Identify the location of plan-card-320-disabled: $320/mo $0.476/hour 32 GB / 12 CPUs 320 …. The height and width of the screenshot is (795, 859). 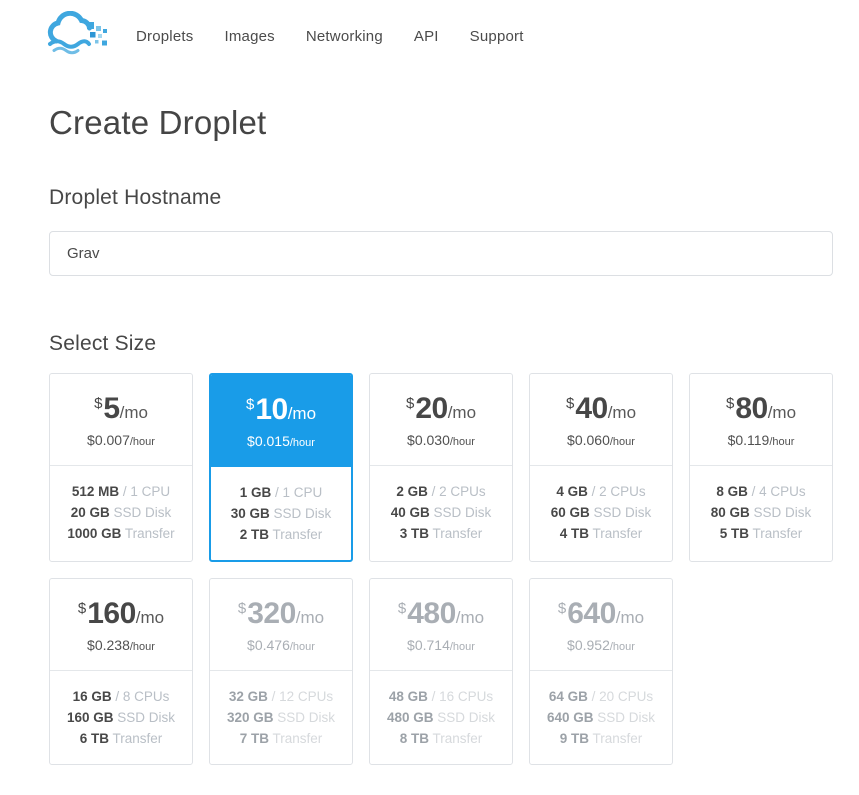
(281, 671).